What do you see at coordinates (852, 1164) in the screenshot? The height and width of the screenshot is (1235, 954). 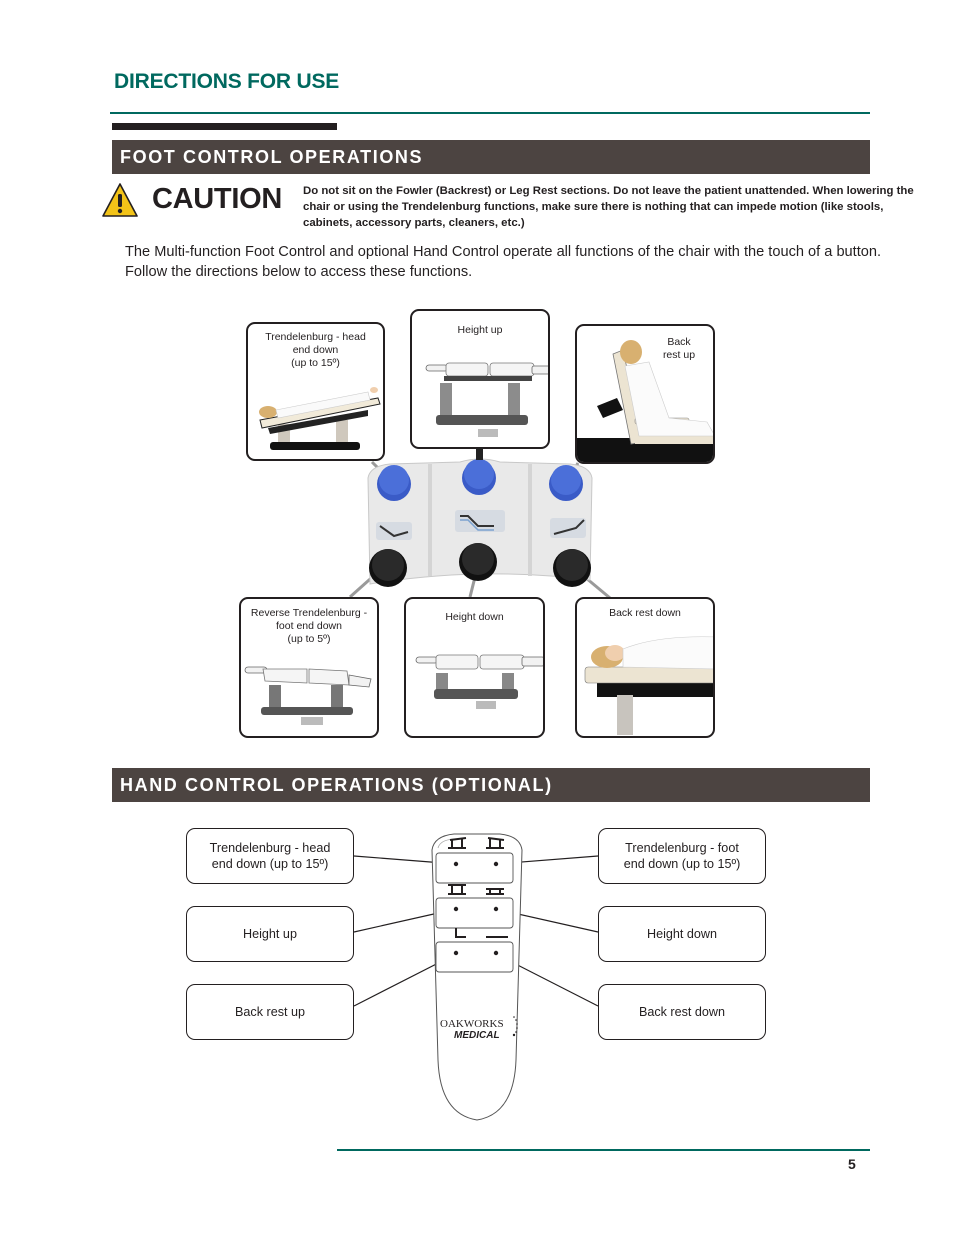 I see `page-number: 5` at bounding box center [852, 1164].